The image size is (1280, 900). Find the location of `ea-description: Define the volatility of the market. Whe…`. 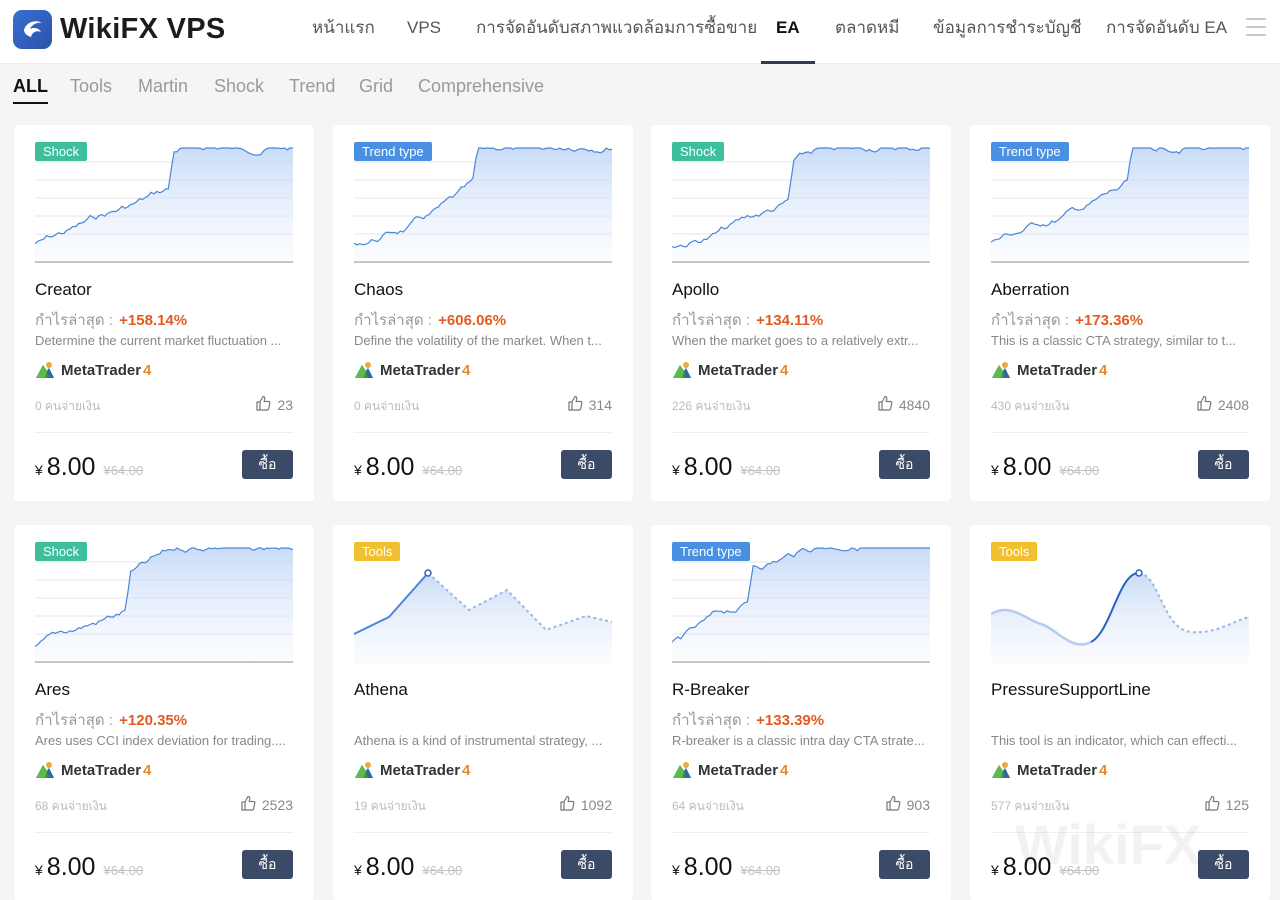

ea-description: Define the volatility of the market. Whe… is located at coordinates (478, 340).